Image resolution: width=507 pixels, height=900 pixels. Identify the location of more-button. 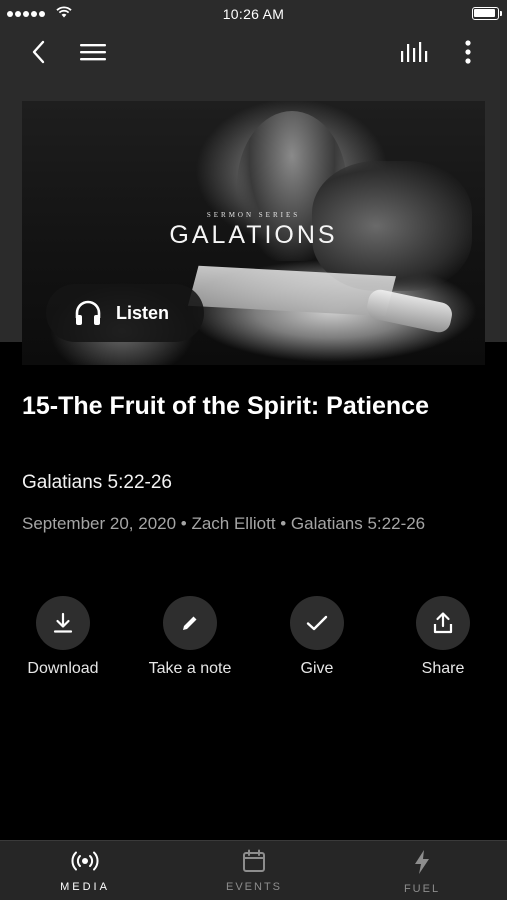
(468, 52).